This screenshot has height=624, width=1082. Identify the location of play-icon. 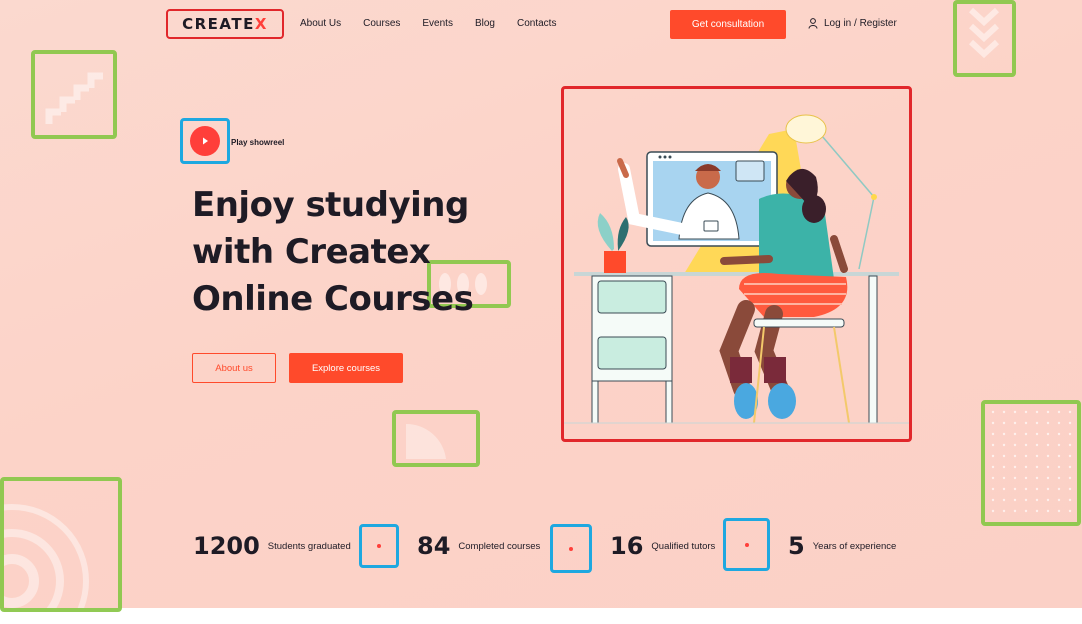
(205, 141).